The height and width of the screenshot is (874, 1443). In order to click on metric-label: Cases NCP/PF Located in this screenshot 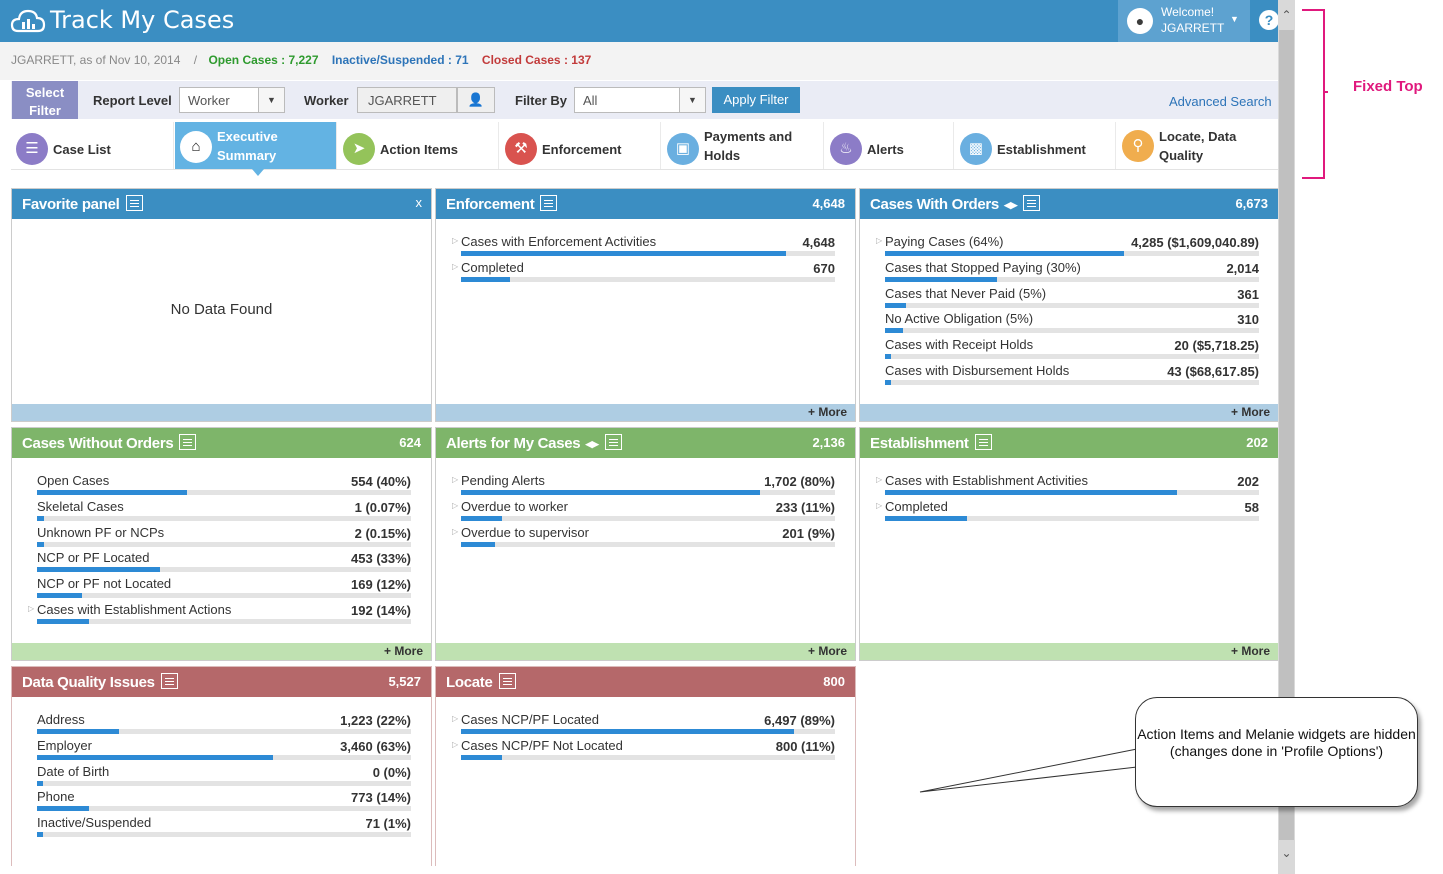, I will do `click(530, 719)`.